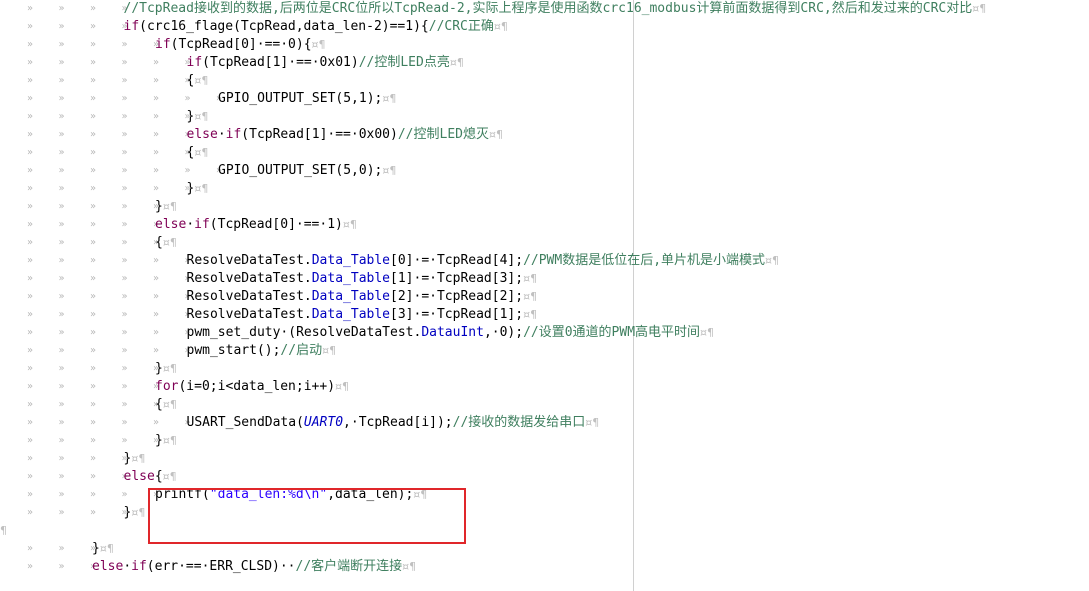 The image size is (1089, 591). I want to click on code-line: »»»»»» if(TcpRead[1]·==·0x01)//控制LED点亮¤¶, so click(544, 63).